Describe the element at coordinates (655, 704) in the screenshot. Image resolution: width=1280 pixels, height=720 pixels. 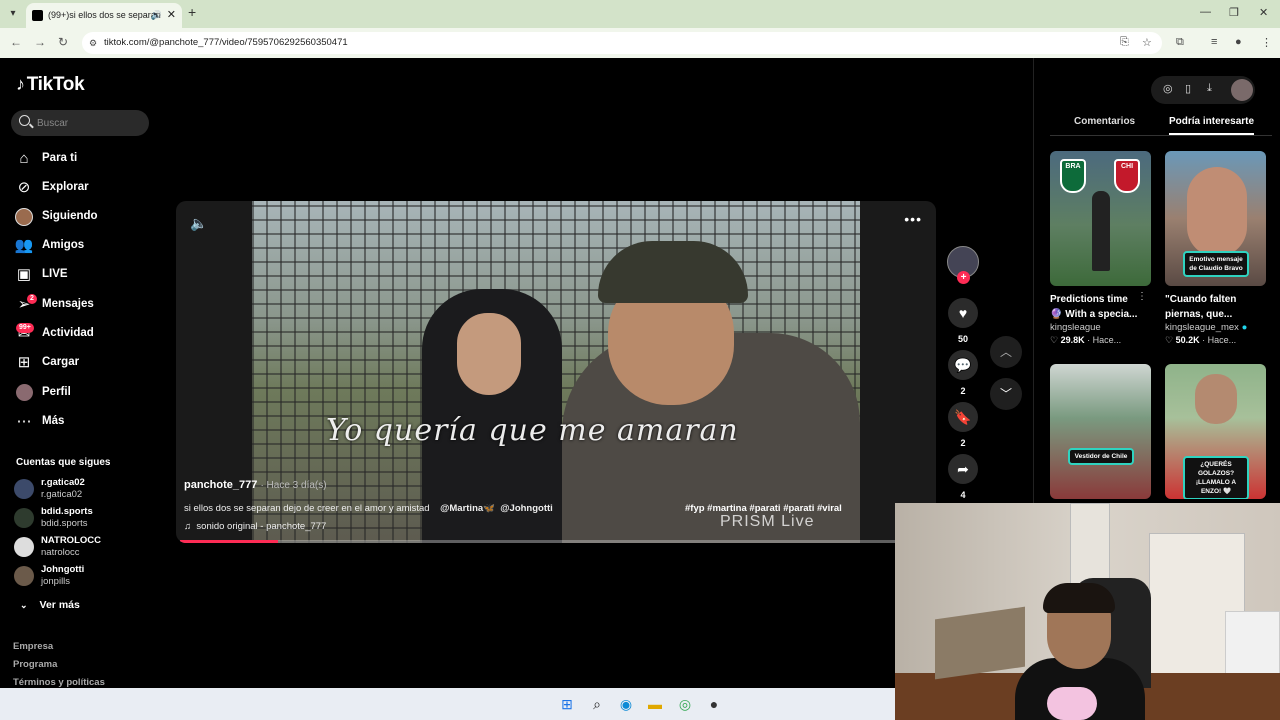
I see `file-explorer-icon: ▬` at that location.